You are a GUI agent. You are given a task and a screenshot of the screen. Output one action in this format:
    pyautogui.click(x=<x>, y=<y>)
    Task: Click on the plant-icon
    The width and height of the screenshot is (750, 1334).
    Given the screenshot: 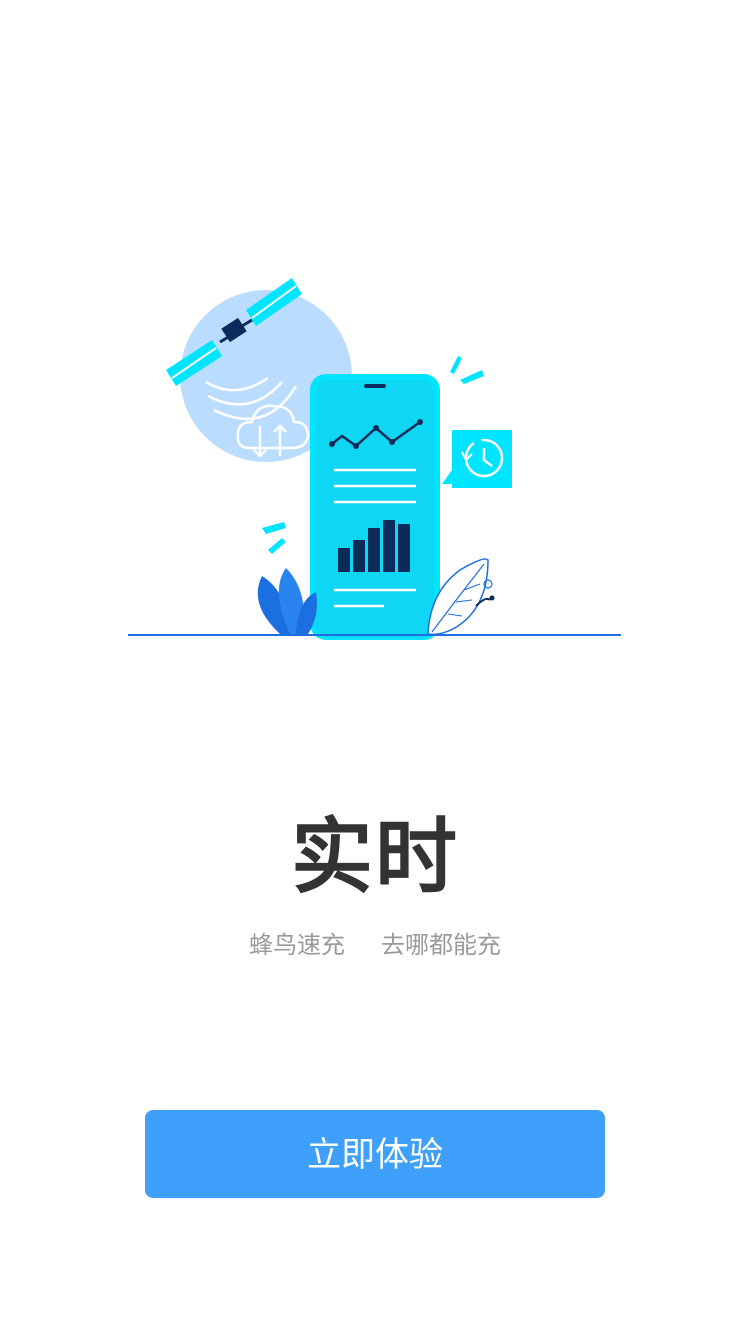 What is the action you would take?
    pyautogui.click(x=287, y=601)
    